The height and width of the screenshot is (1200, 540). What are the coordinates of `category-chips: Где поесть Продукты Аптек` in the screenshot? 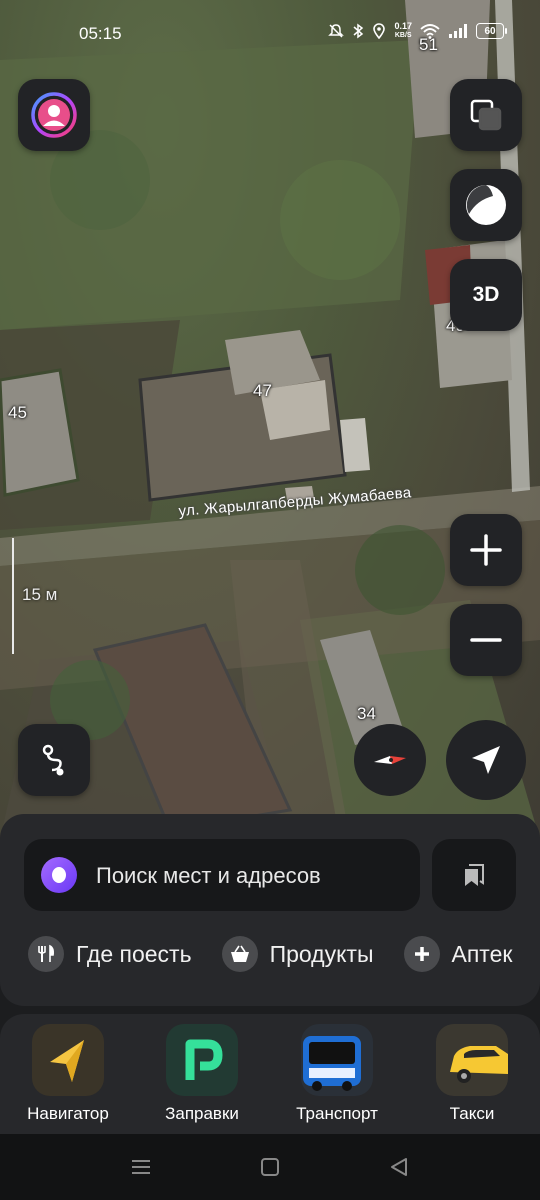 It's located at (270, 954).